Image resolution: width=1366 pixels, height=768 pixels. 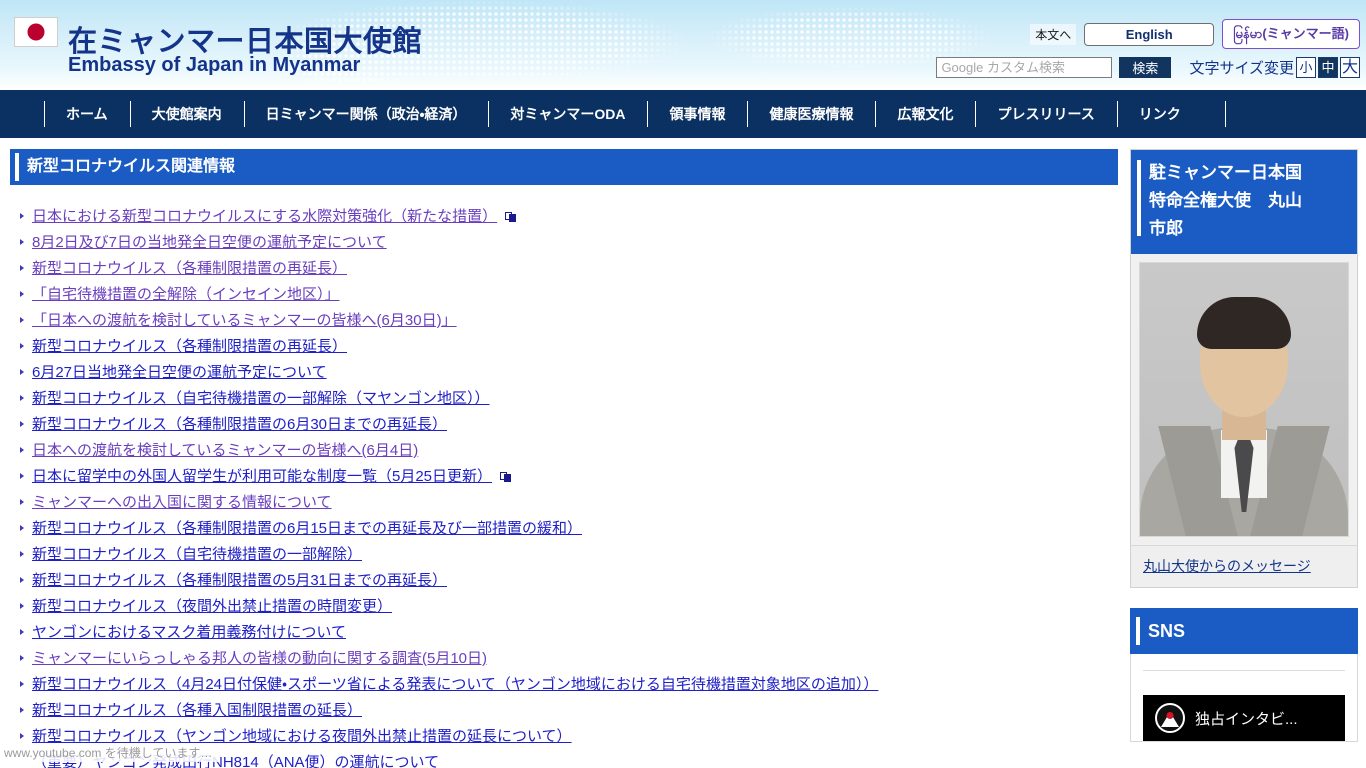 What do you see at coordinates (564, 581) in the screenshot?
I see `list-item: 新型コロナウイルス（各種制限措置の5月31日までの再延長）` at bounding box center [564, 581].